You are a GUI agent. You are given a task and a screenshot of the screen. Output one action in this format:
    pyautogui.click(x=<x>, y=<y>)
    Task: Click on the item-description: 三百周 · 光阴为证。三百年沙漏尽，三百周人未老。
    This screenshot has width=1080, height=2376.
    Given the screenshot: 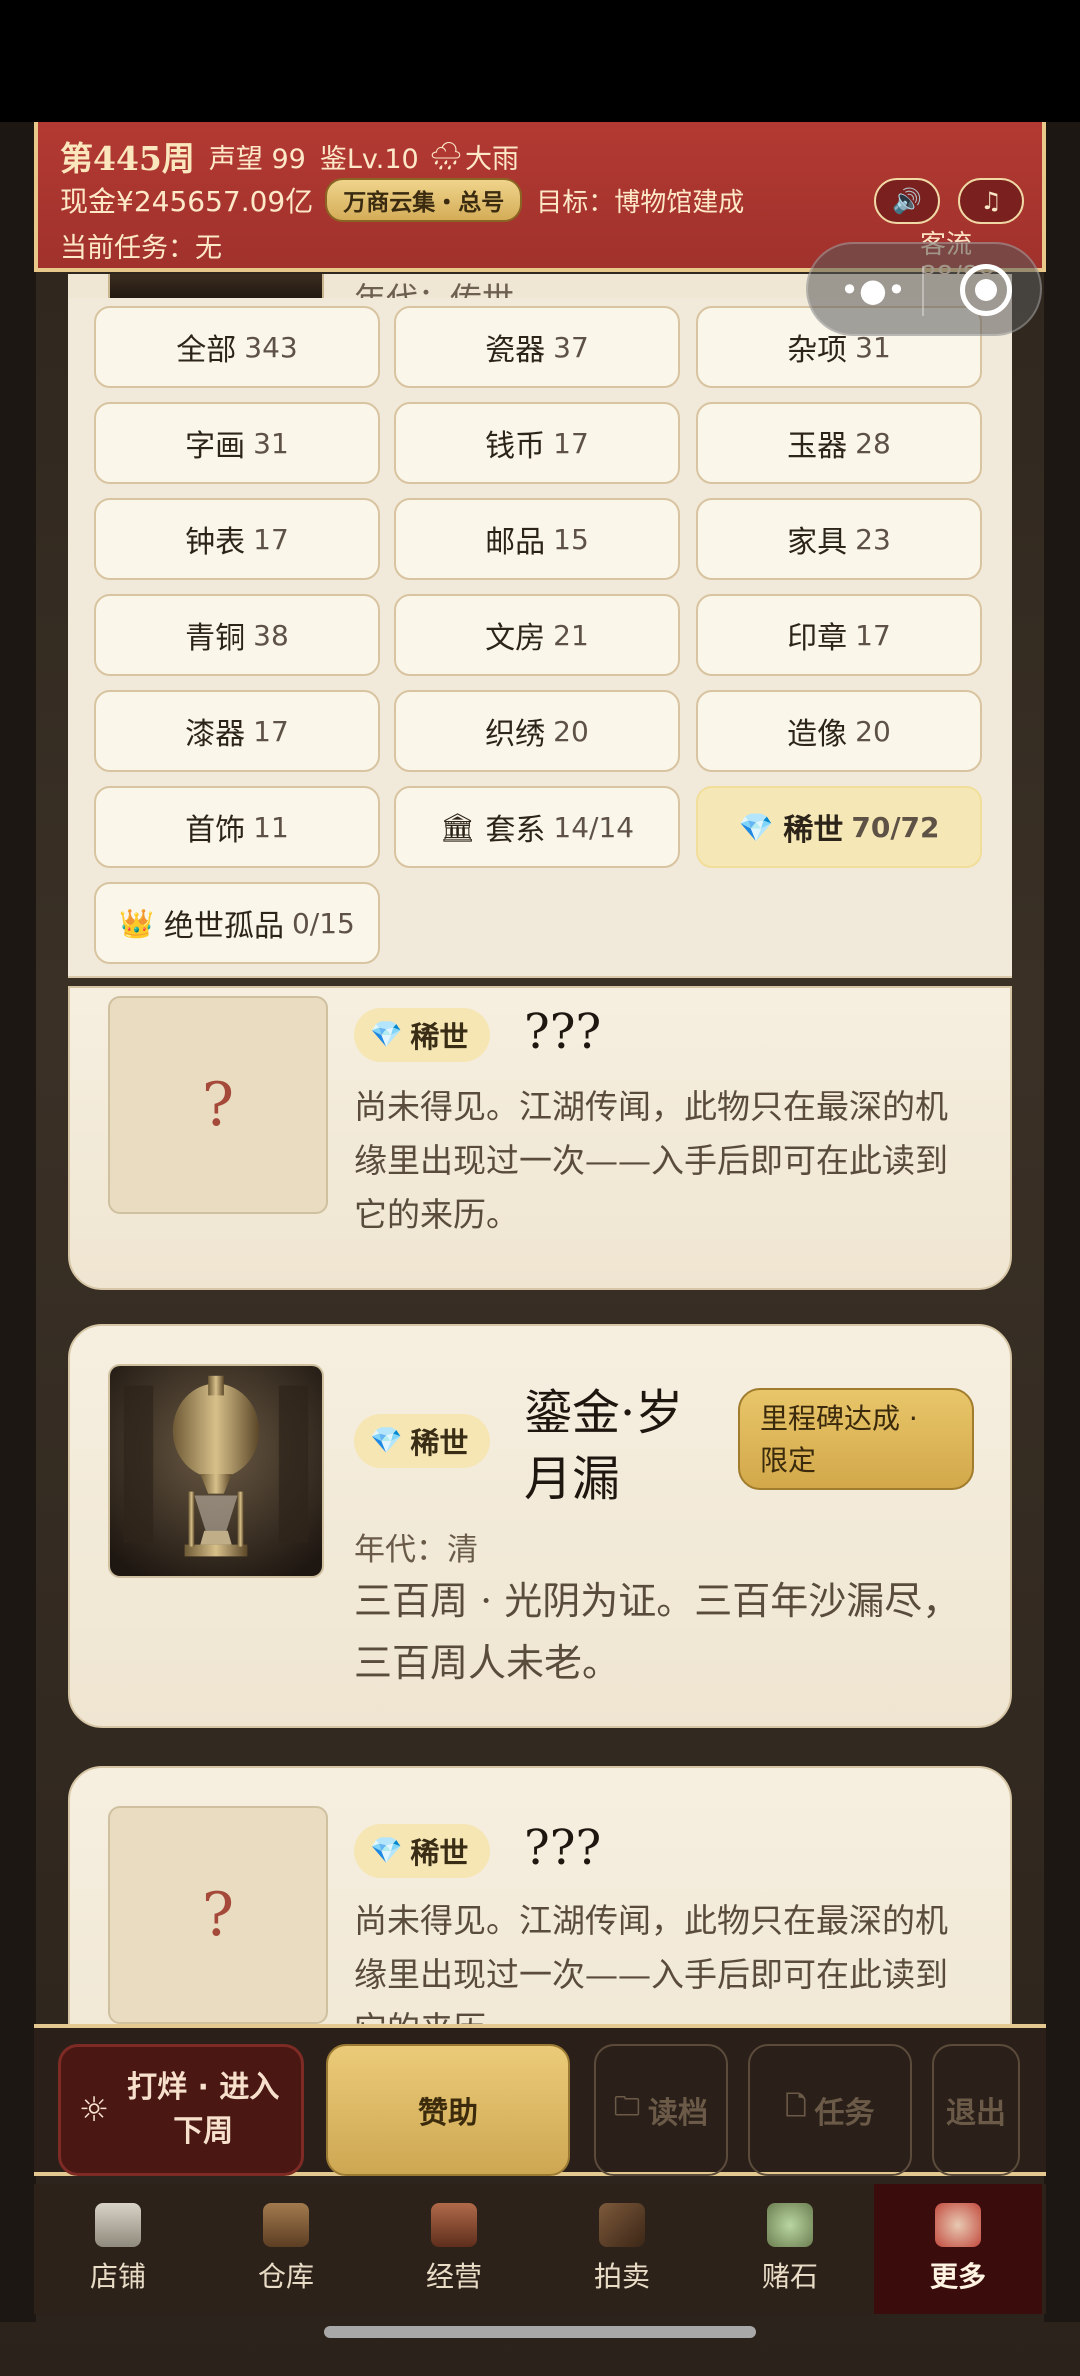 What is the action you would take?
    pyautogui.click(x=657, y=1632)
    